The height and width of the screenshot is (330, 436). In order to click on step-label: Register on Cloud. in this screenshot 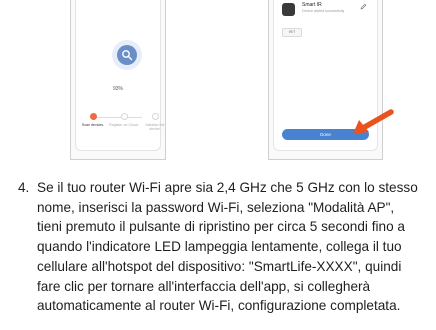, I will do `click(124, 125)`.